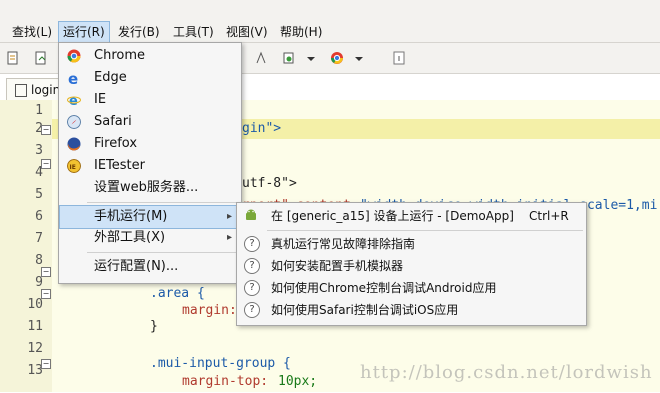 The height and width of the screenshot is (393, 660). What do you see at coordinates (261, 58) in the screenshot?
I see `search-text-icon` at bounding box center [261, 58].